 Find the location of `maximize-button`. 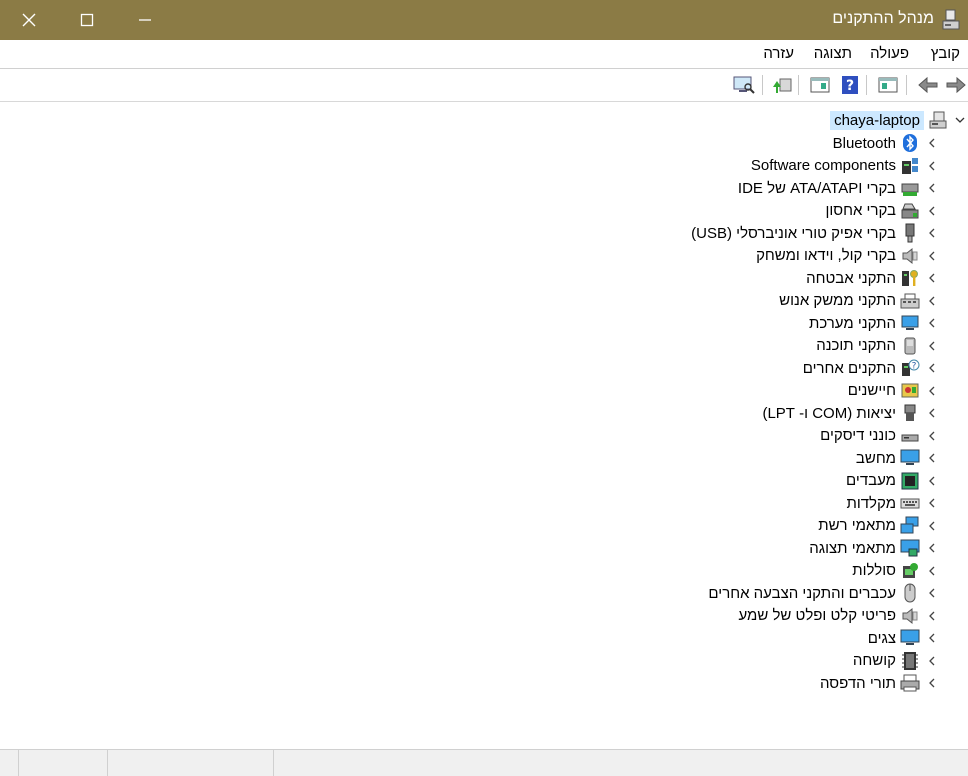

maximize-button is located at coordinates (87, 20).